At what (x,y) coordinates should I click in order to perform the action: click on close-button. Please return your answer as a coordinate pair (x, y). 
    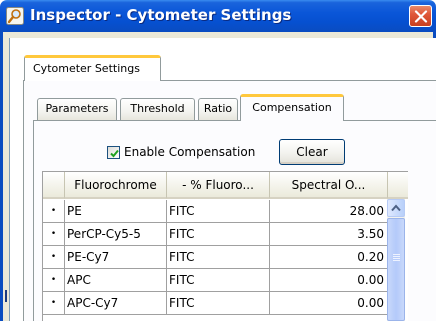
    Looking at the image, I should click on (420, 16).